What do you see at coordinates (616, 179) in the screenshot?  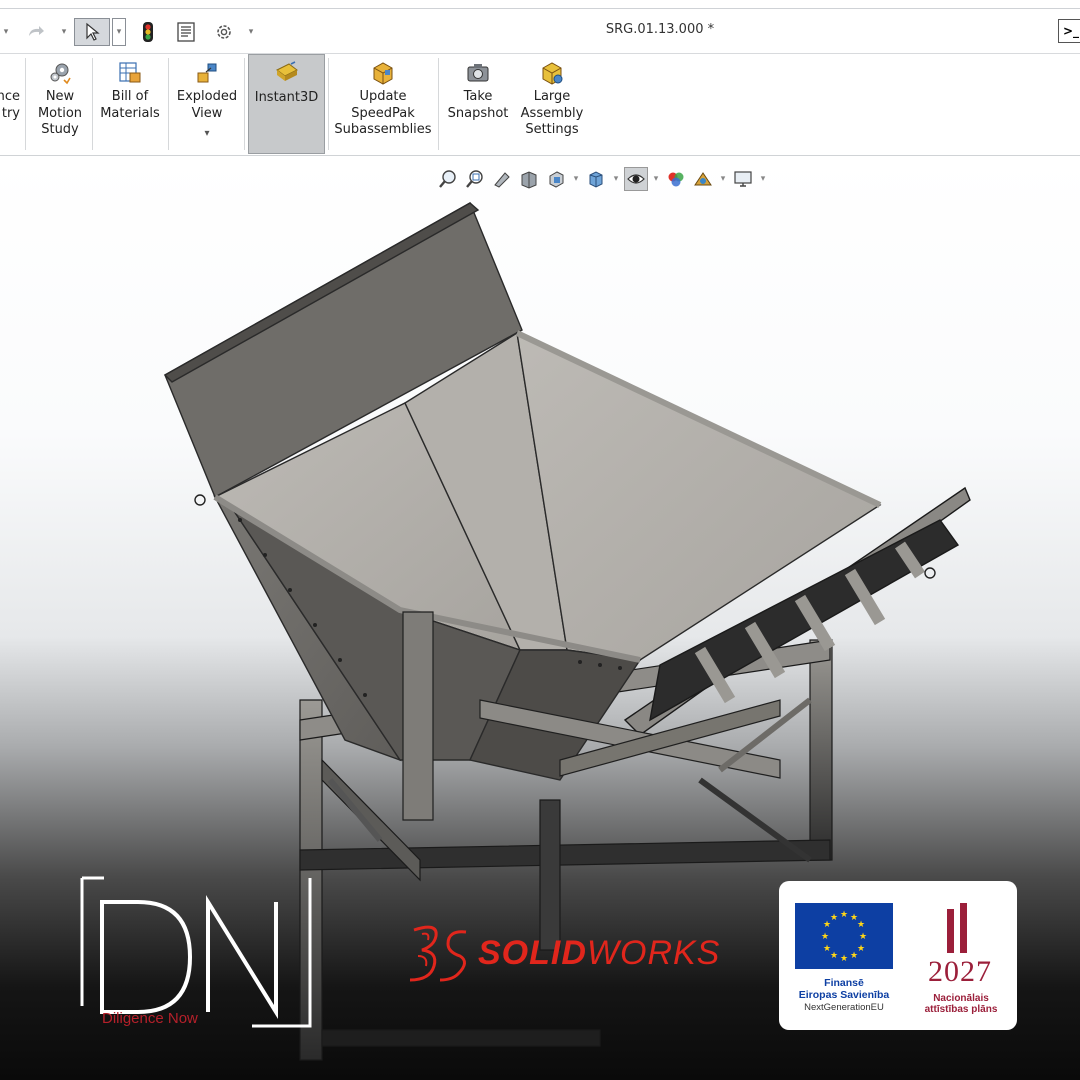 I see `display-style-caret: ▾` at bounding box center [616, 179].